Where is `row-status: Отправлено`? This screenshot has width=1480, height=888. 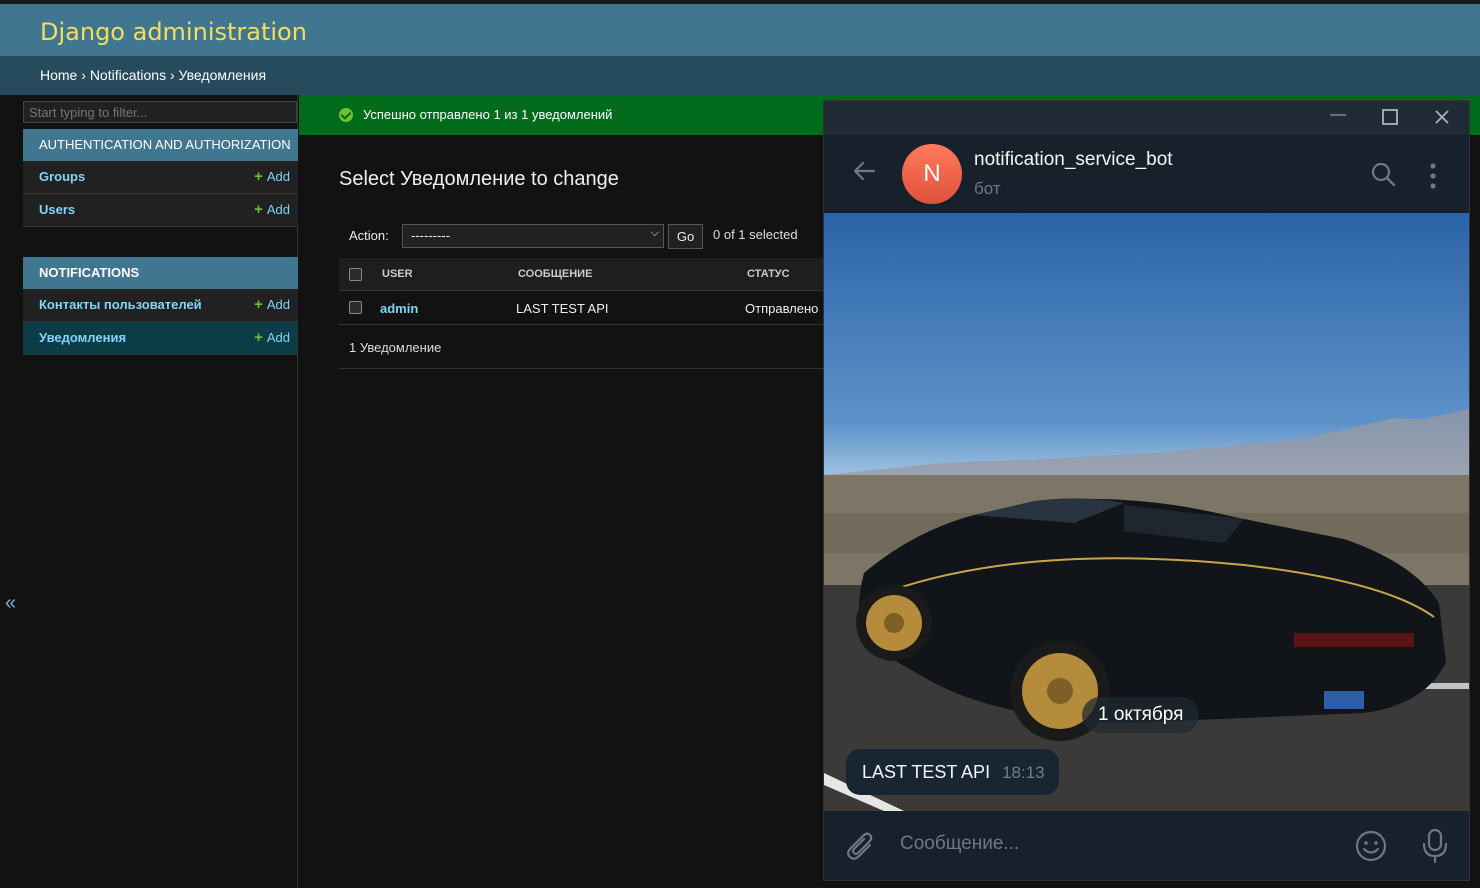 row-status: Отправлено is located at coordinates (782, 308).